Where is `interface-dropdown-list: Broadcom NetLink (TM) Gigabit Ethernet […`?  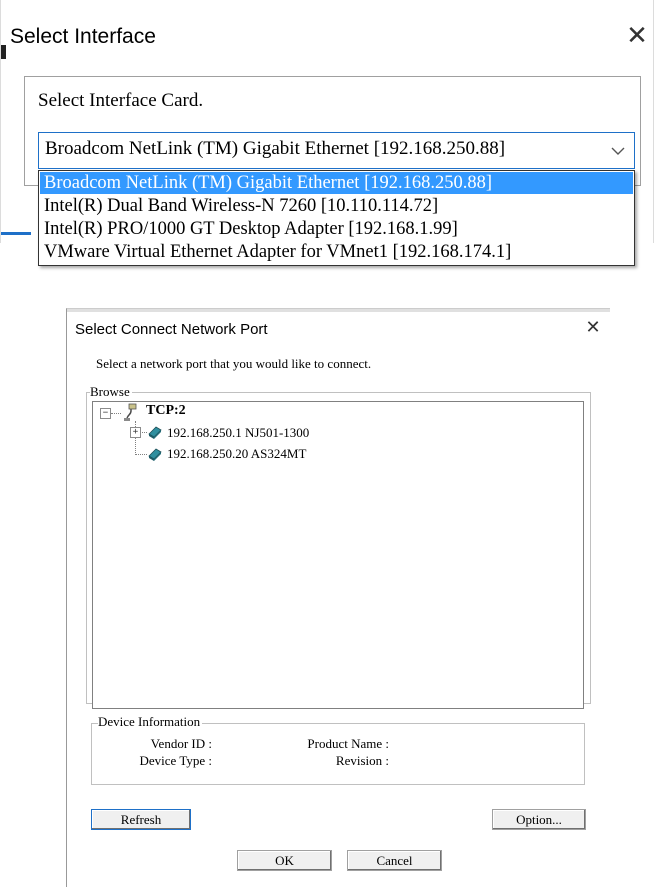 interface-dropdown-list: Broadcom NetLink (TM) Gigabit Ethernet [… is located at coordinates (336, 218).